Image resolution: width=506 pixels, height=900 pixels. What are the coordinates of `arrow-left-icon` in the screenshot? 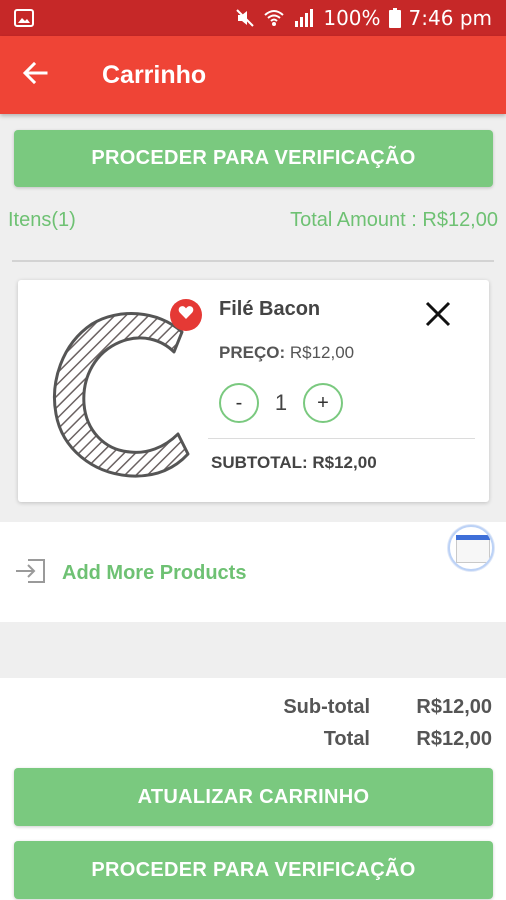 It's located at (35, 75).